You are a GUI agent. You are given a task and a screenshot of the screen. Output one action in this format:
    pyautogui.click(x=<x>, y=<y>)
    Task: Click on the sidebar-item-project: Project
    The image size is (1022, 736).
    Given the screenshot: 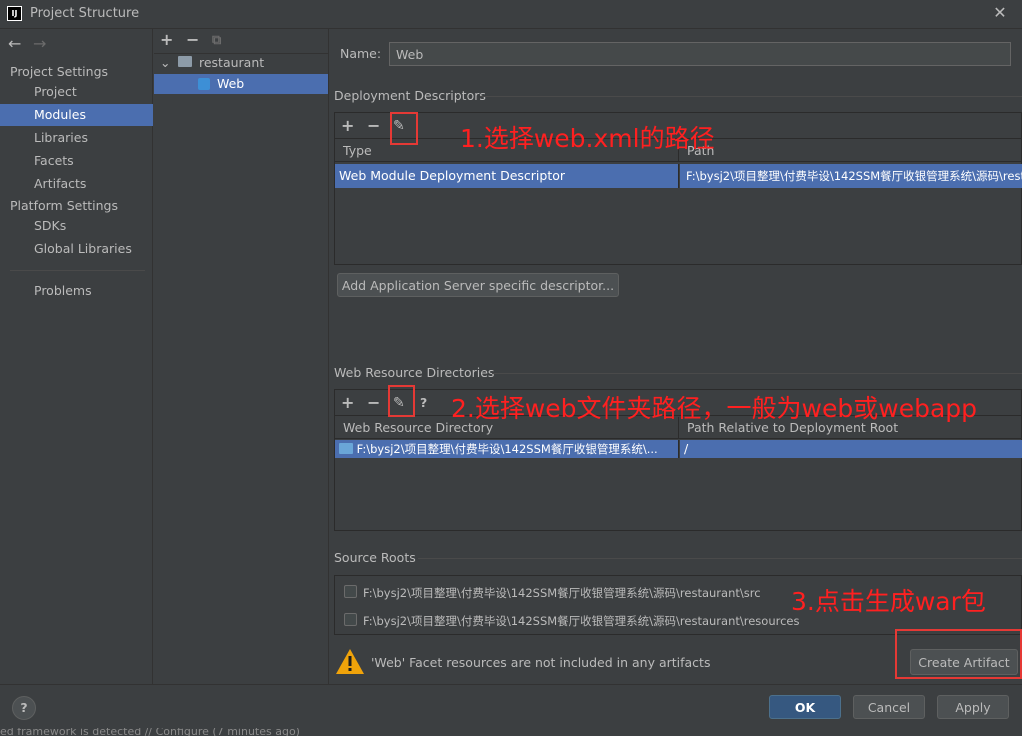 What is the action you would take?
    pyautogui.click(x=76, y=92)
    